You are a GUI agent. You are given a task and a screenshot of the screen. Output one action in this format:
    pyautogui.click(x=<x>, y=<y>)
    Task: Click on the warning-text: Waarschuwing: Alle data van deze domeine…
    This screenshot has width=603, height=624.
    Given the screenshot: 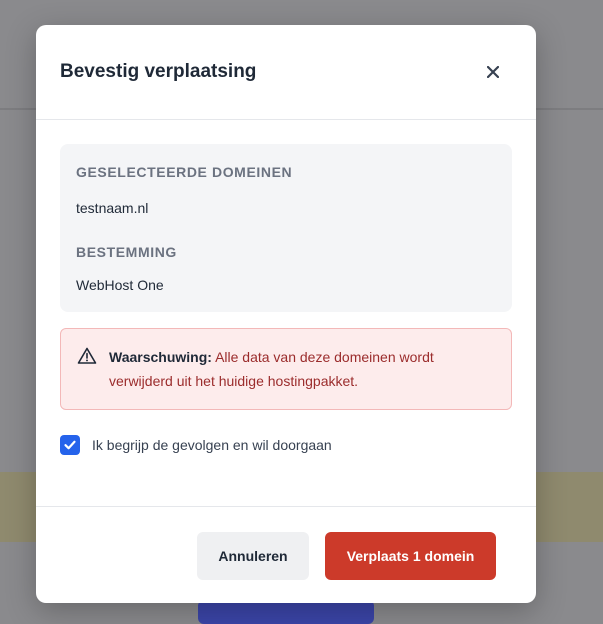 What is the action you would take?
    pyautogui.click(x=302, y=377)
    